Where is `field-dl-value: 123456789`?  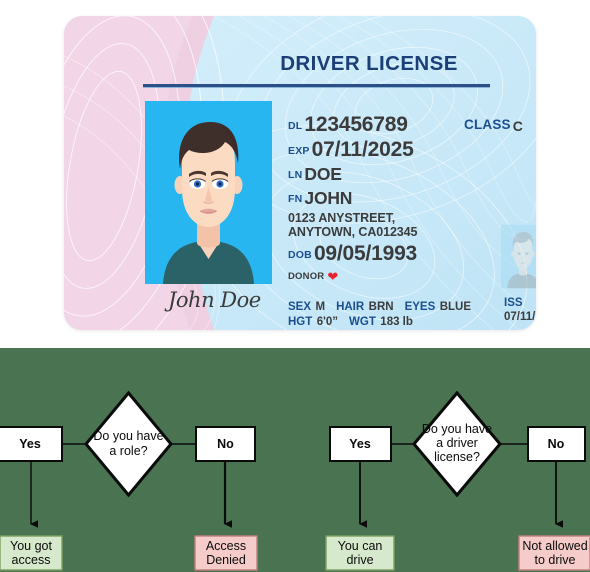 field-dl-value: 123456789 is located at coordinates (356, 124).